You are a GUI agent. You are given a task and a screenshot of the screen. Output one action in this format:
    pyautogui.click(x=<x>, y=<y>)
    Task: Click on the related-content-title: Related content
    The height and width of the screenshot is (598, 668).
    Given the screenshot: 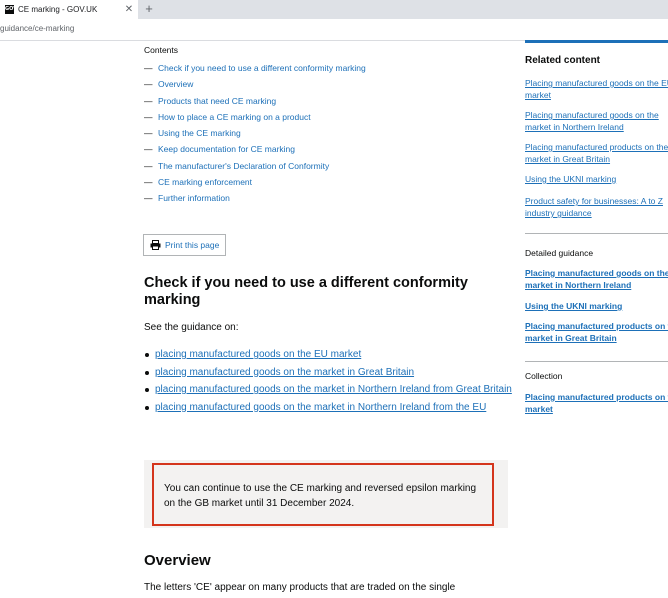 What is the action you would take?
    pyautogui.click(x=563, y=60)
    